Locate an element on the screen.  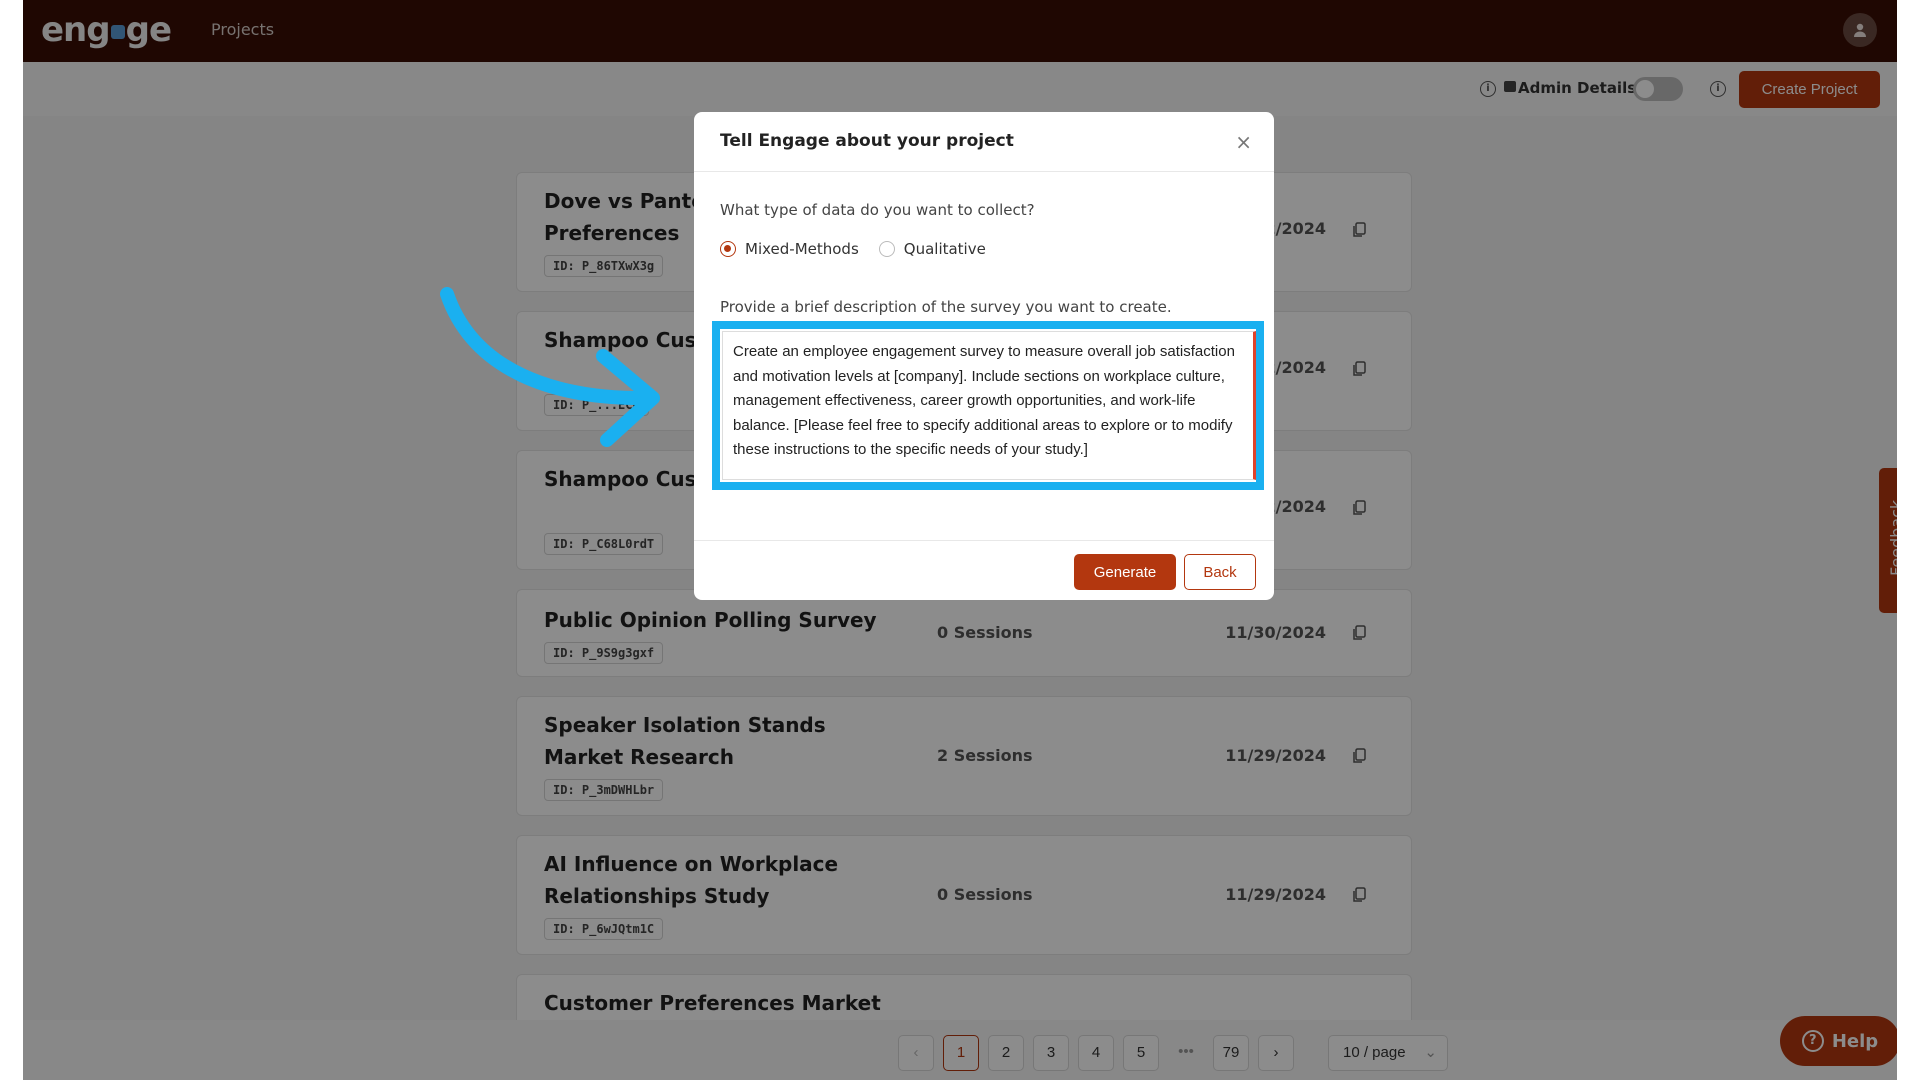
radio-mixed-methods-label: Mixed-Methods is located at coordinates (802, 249).